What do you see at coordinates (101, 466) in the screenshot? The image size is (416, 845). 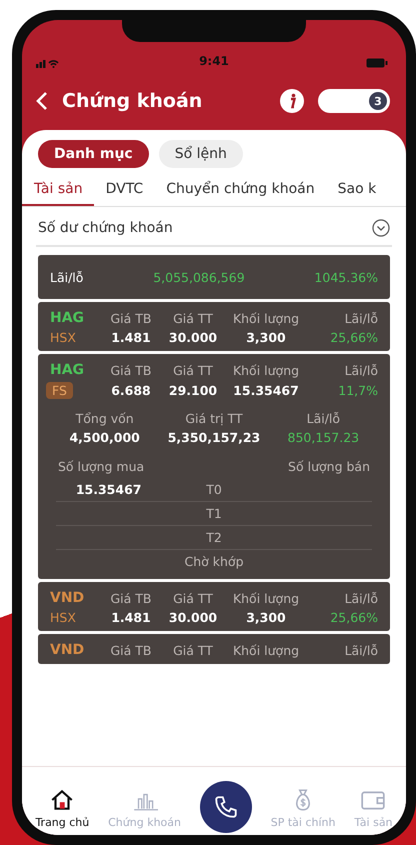 I see `buy-quantity-label: Số lượng mua` at bounding box center [101, 466].